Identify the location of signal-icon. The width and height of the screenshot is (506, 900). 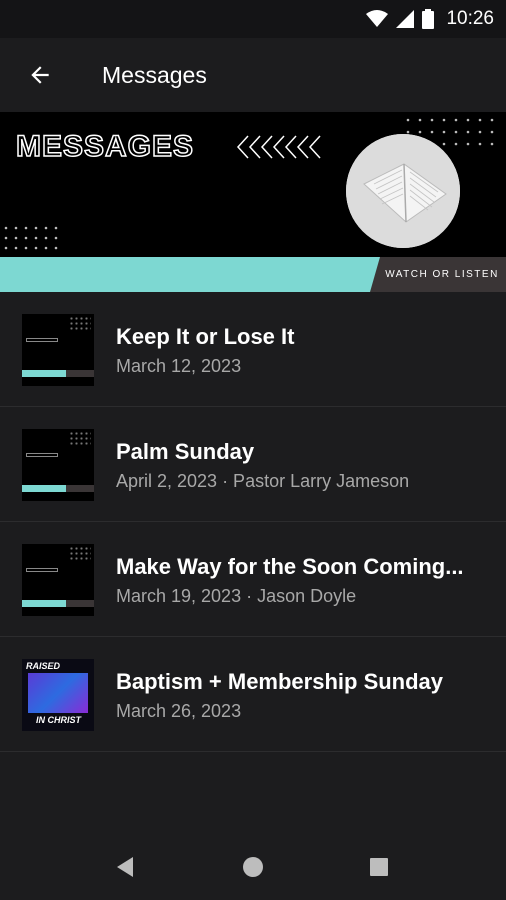
(405, 19).